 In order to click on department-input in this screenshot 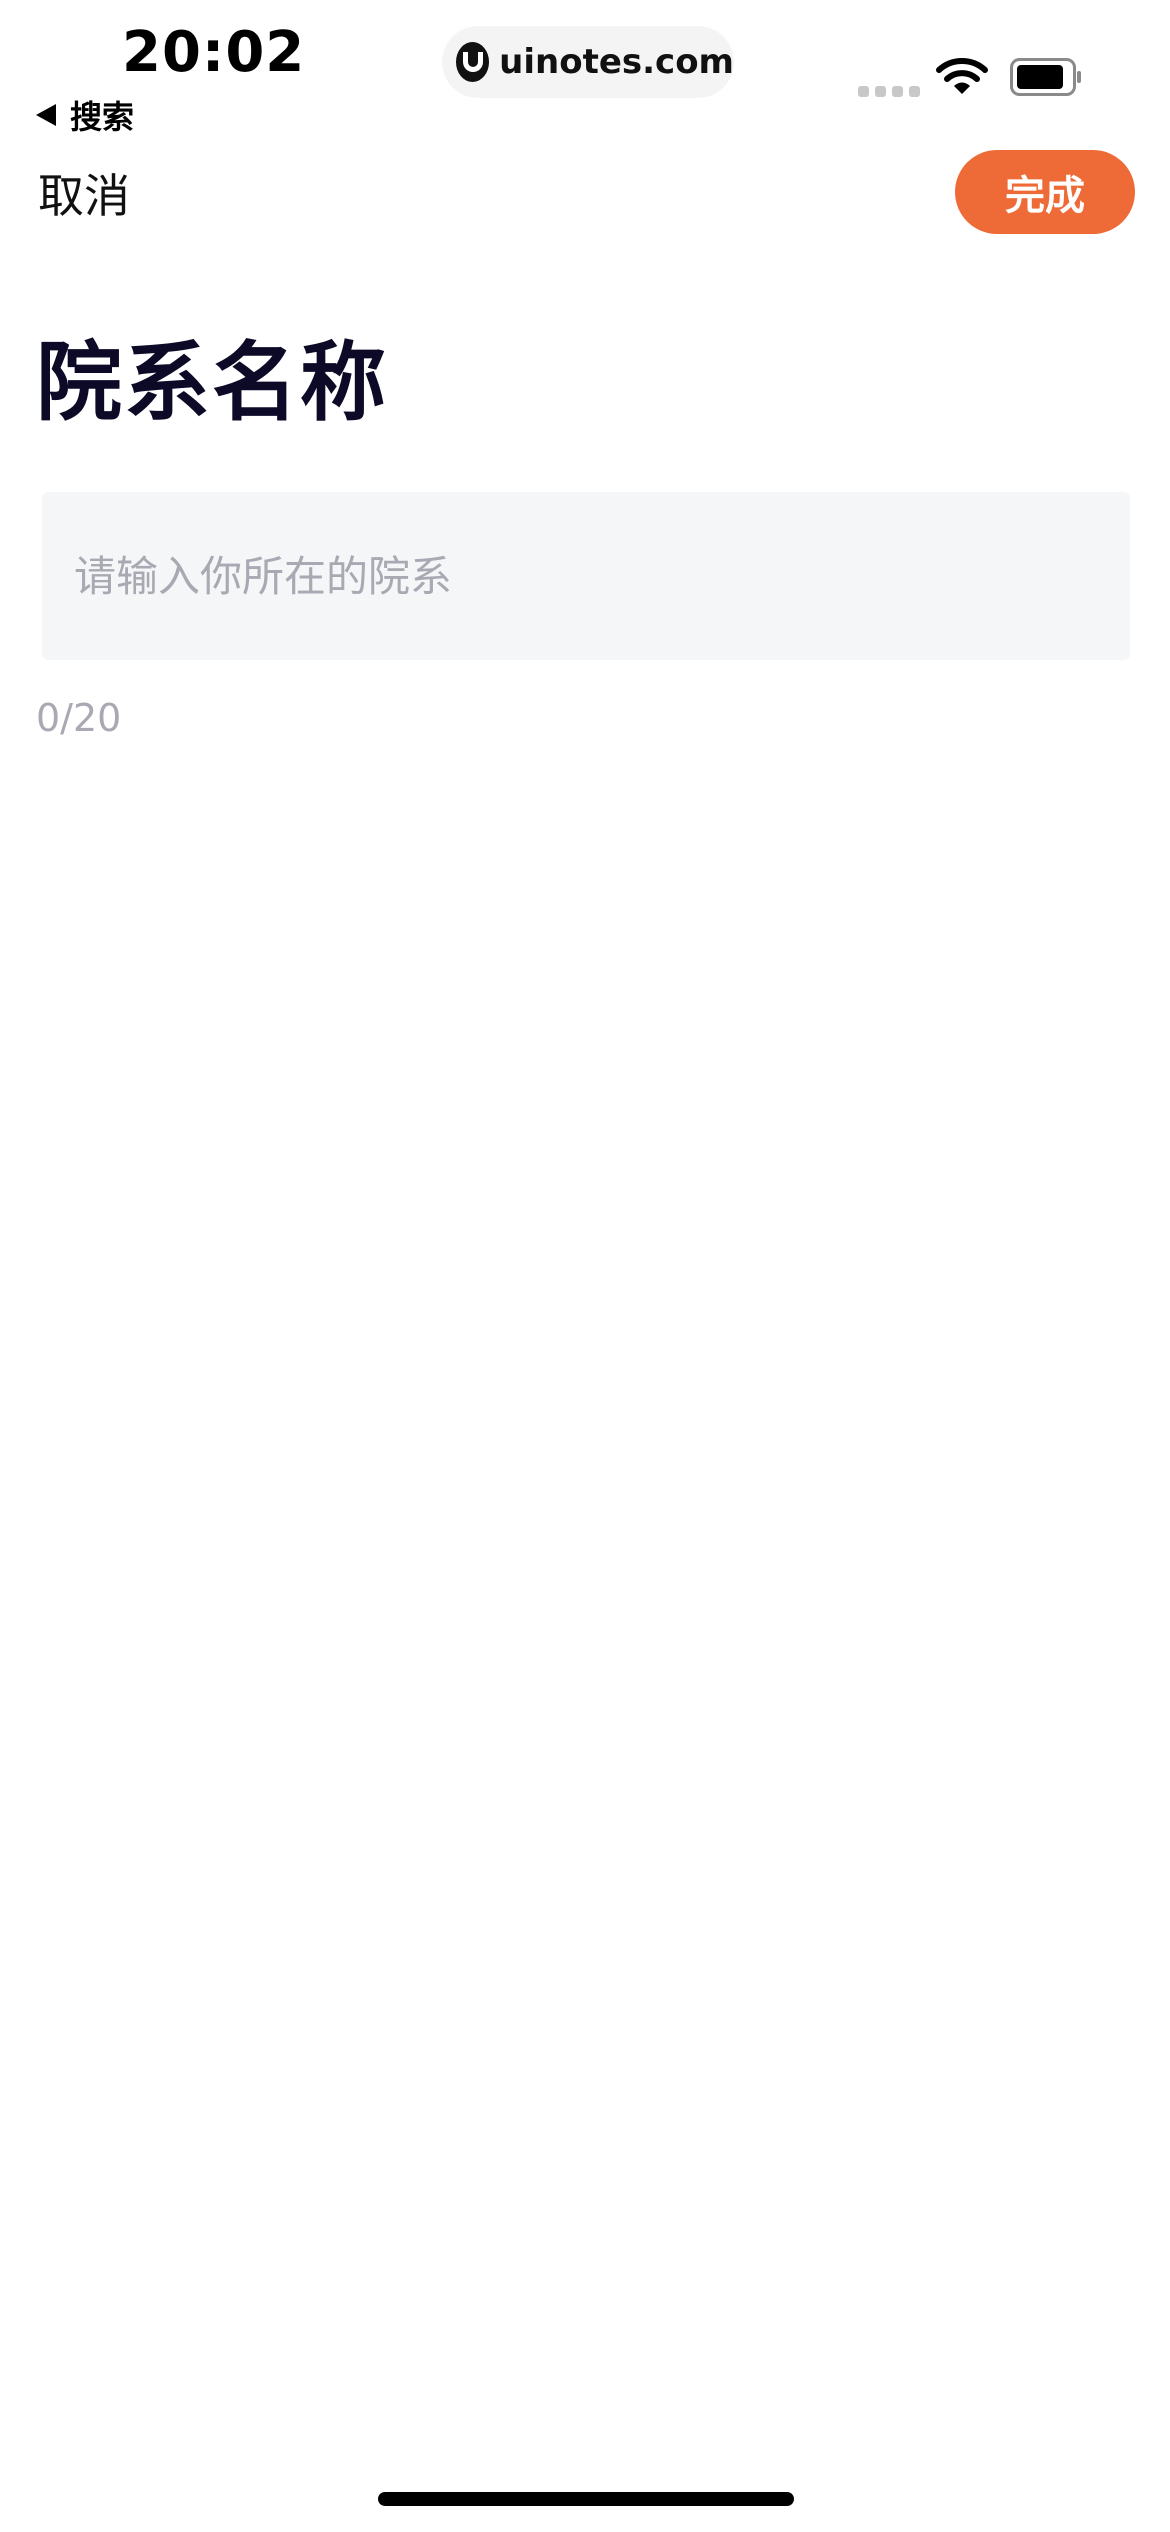, I will do `click(586, 576)`.